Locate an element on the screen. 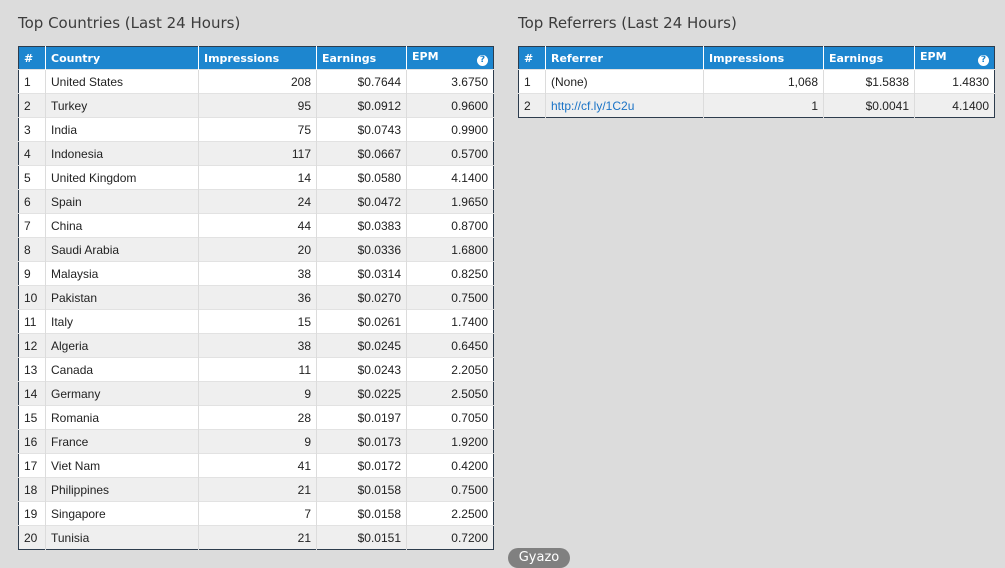  col-header-epm-label: EPM is located at coordinates (425, 56).